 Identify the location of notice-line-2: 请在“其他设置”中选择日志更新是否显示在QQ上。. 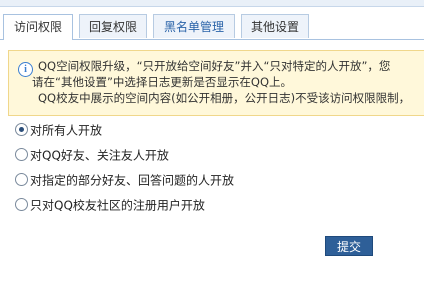
(162, 82).